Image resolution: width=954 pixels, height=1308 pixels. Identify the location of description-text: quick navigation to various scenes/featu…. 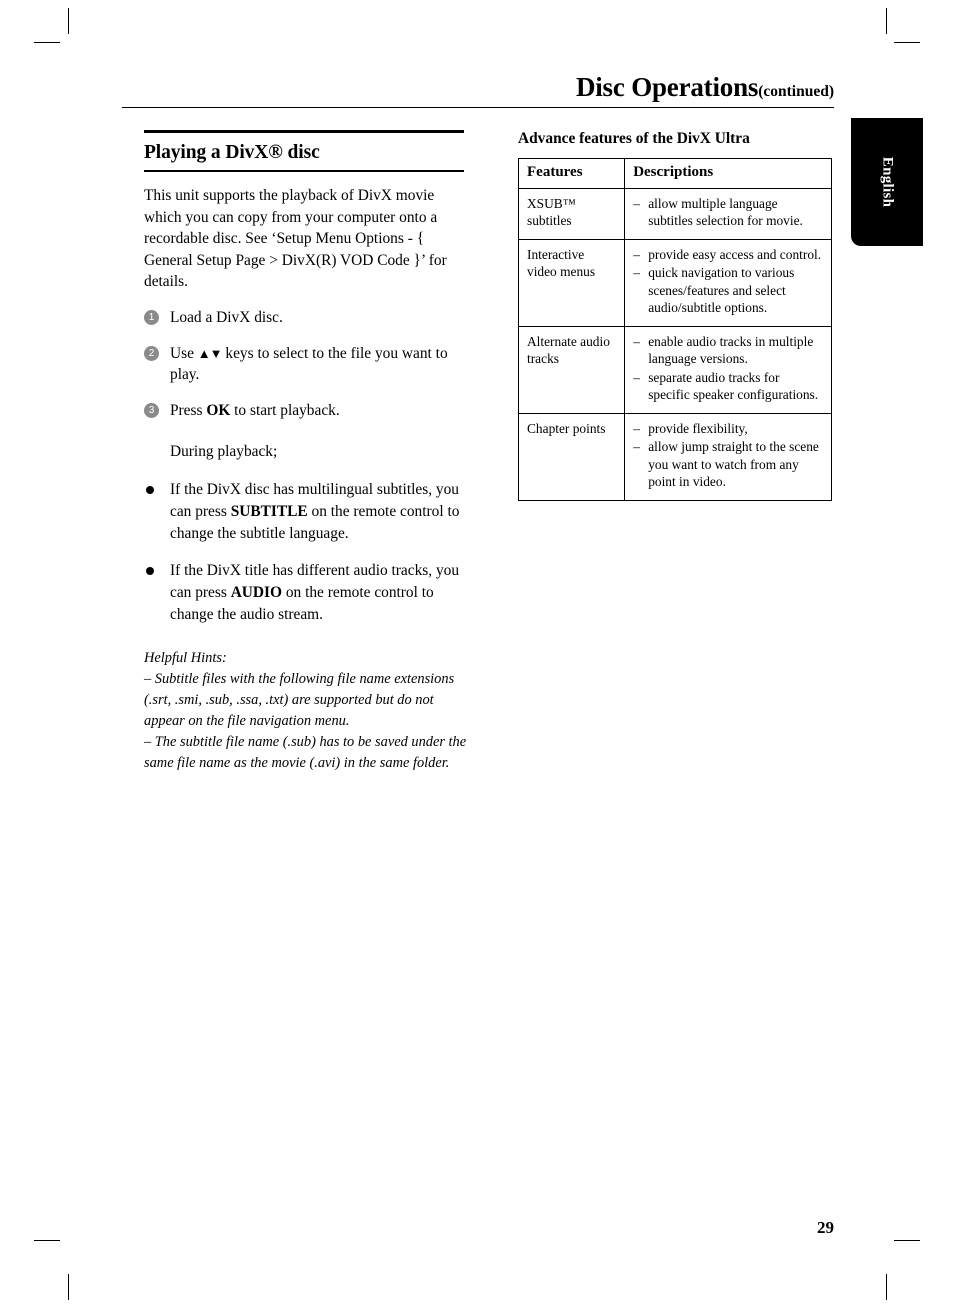
(721, 290).